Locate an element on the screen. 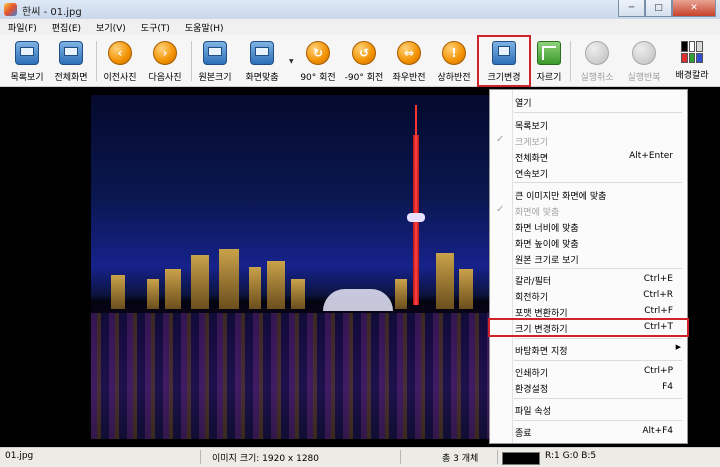  flip-vertical-icon: ! is located at coordinates (454, 53).